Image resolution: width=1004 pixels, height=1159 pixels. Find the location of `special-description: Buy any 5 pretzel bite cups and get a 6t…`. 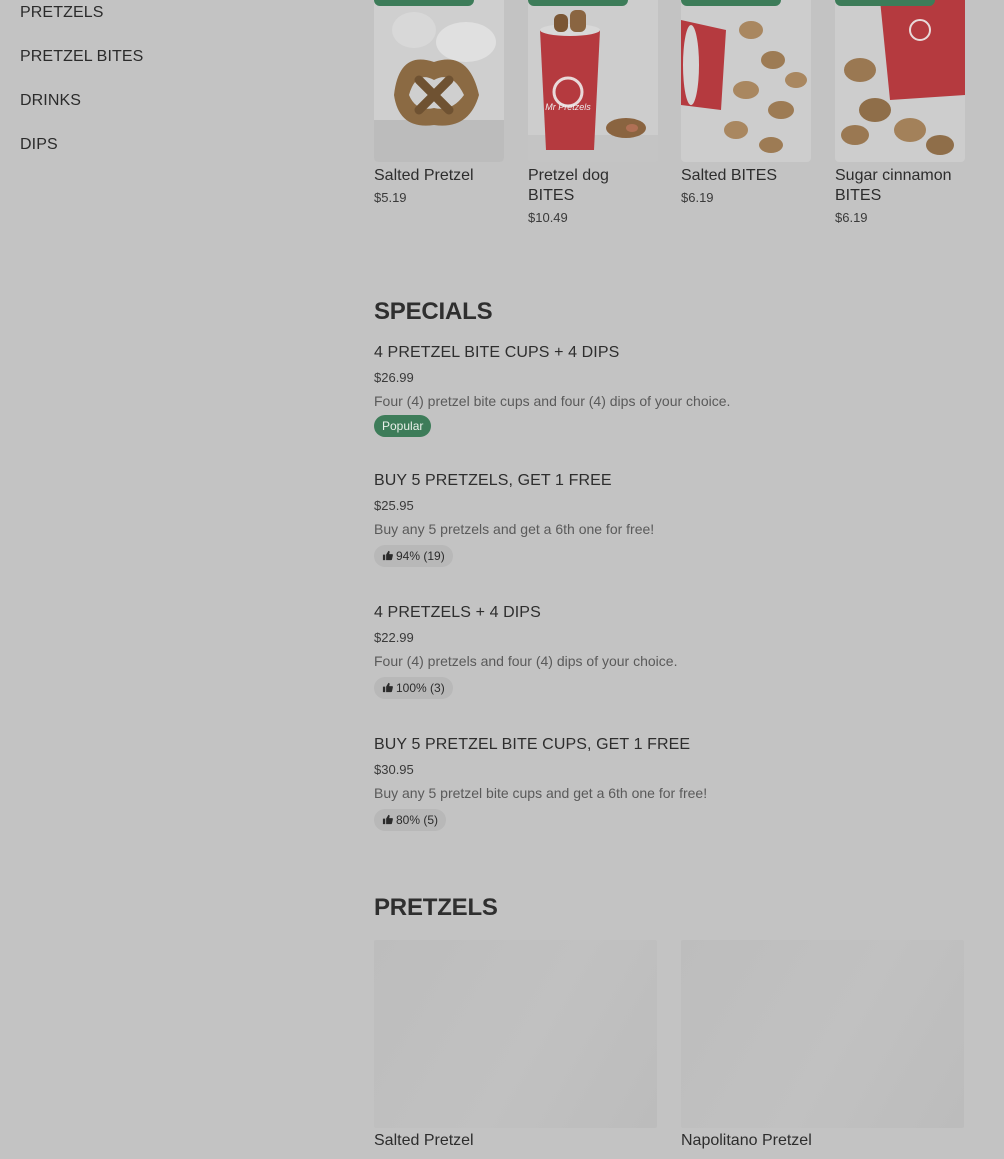

special-description: Buy any 5 pretzel bite cups and get a 6t… is located at coordinates (541, 793).